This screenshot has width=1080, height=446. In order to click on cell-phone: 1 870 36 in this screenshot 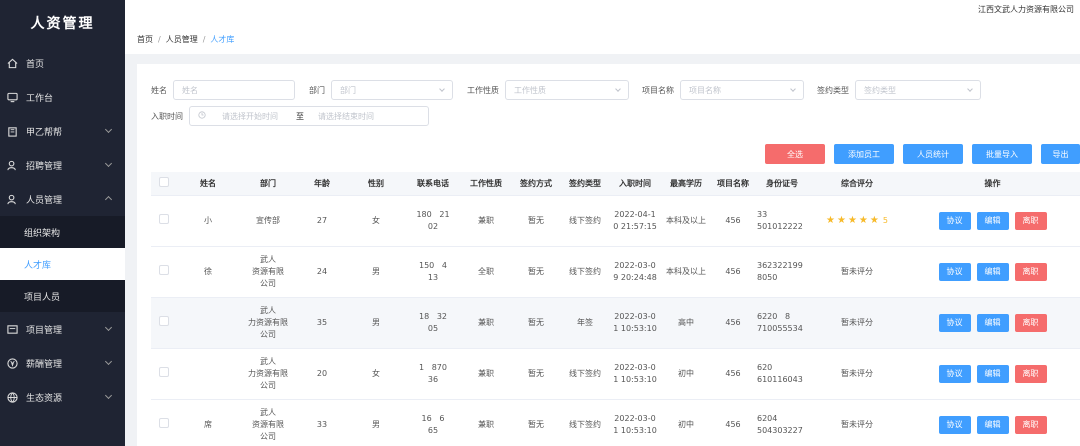, I will do `click(432, 373)`.